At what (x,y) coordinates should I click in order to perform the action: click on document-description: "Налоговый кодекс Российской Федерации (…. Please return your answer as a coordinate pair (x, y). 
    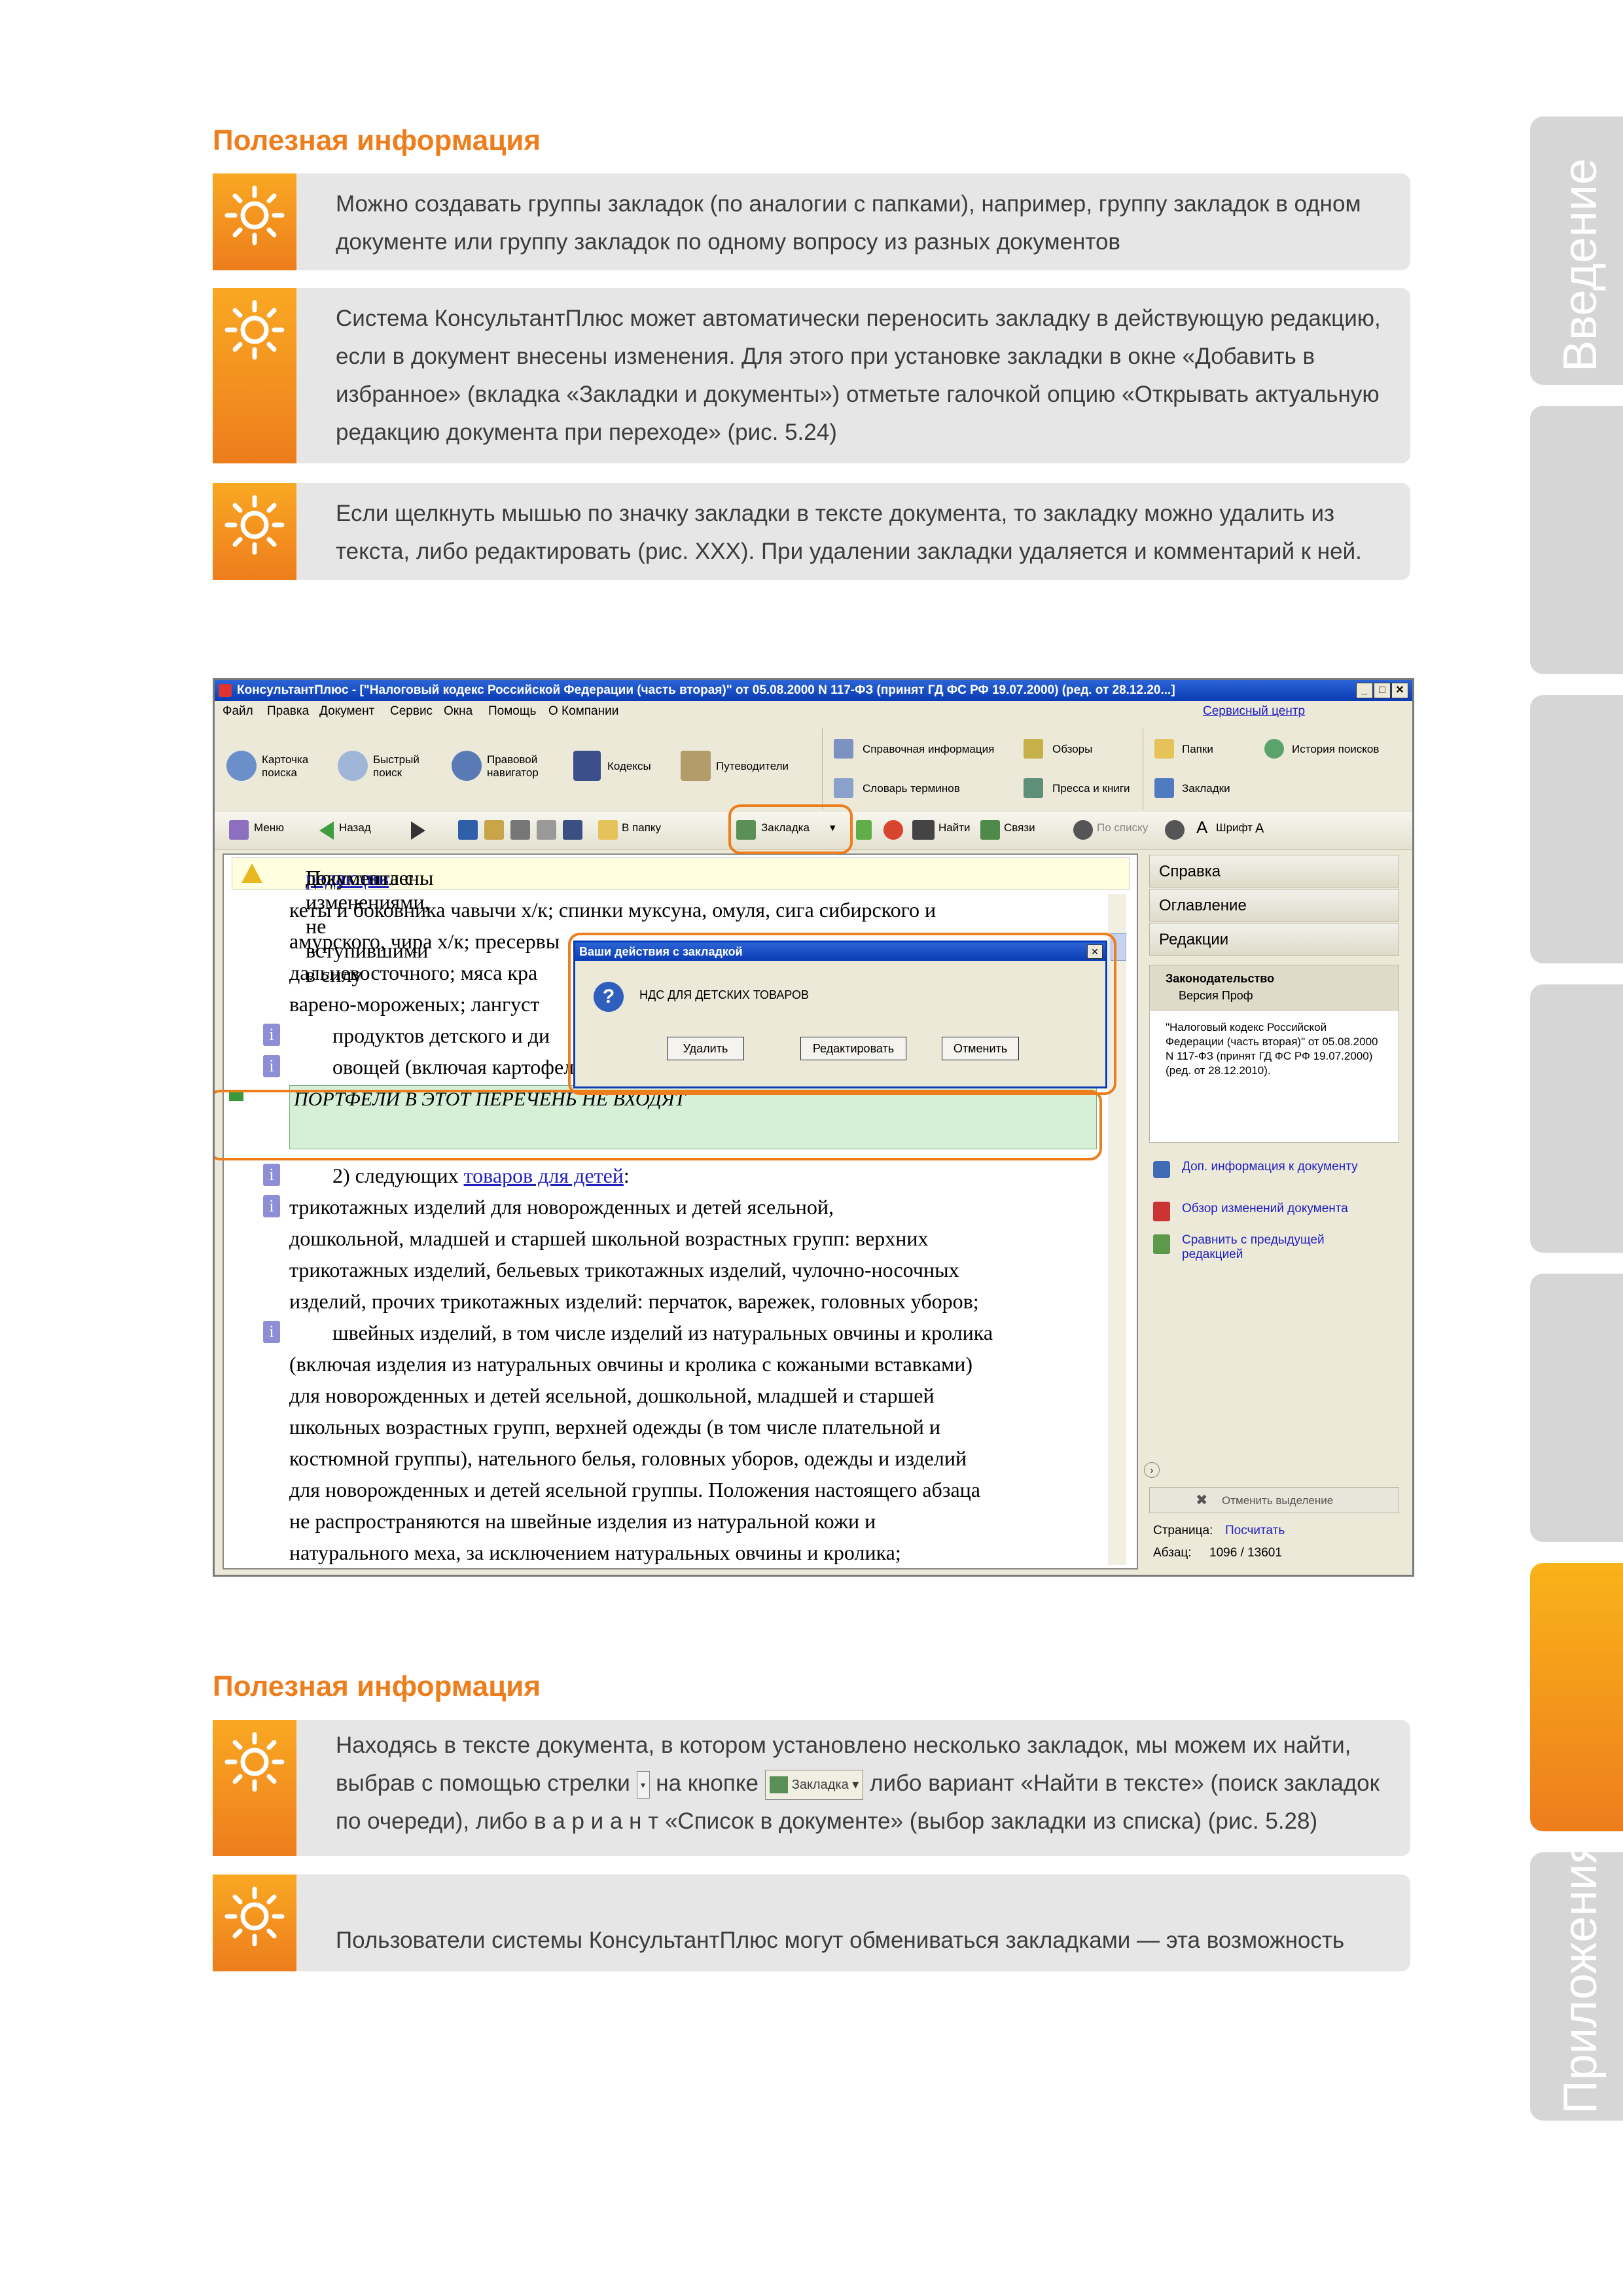
    Looking at the image, I should click on (1272, 1049).